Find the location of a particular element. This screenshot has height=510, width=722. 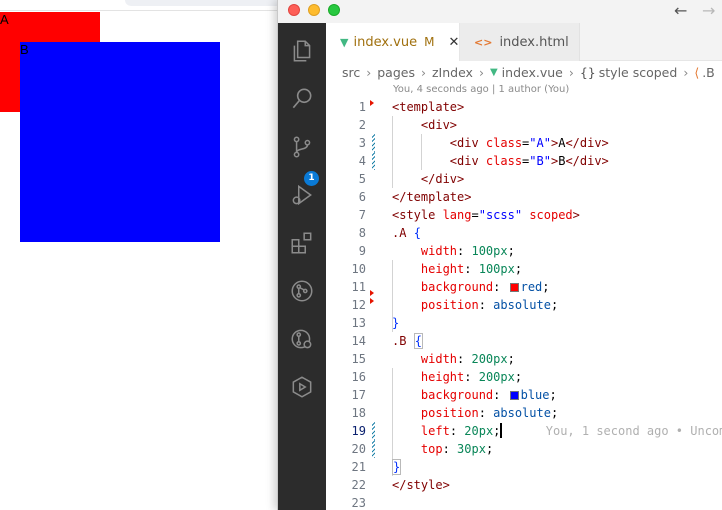

code-token: <style is located at coordinates (417, 215).